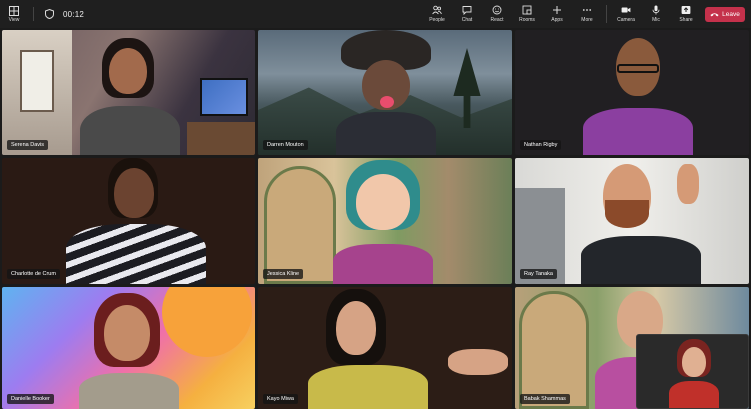 The width and height of the screenshot is (751, 409). Describe the element at coordinates (686, 20) in the screenshot. I see `share-label: Share` at that location.